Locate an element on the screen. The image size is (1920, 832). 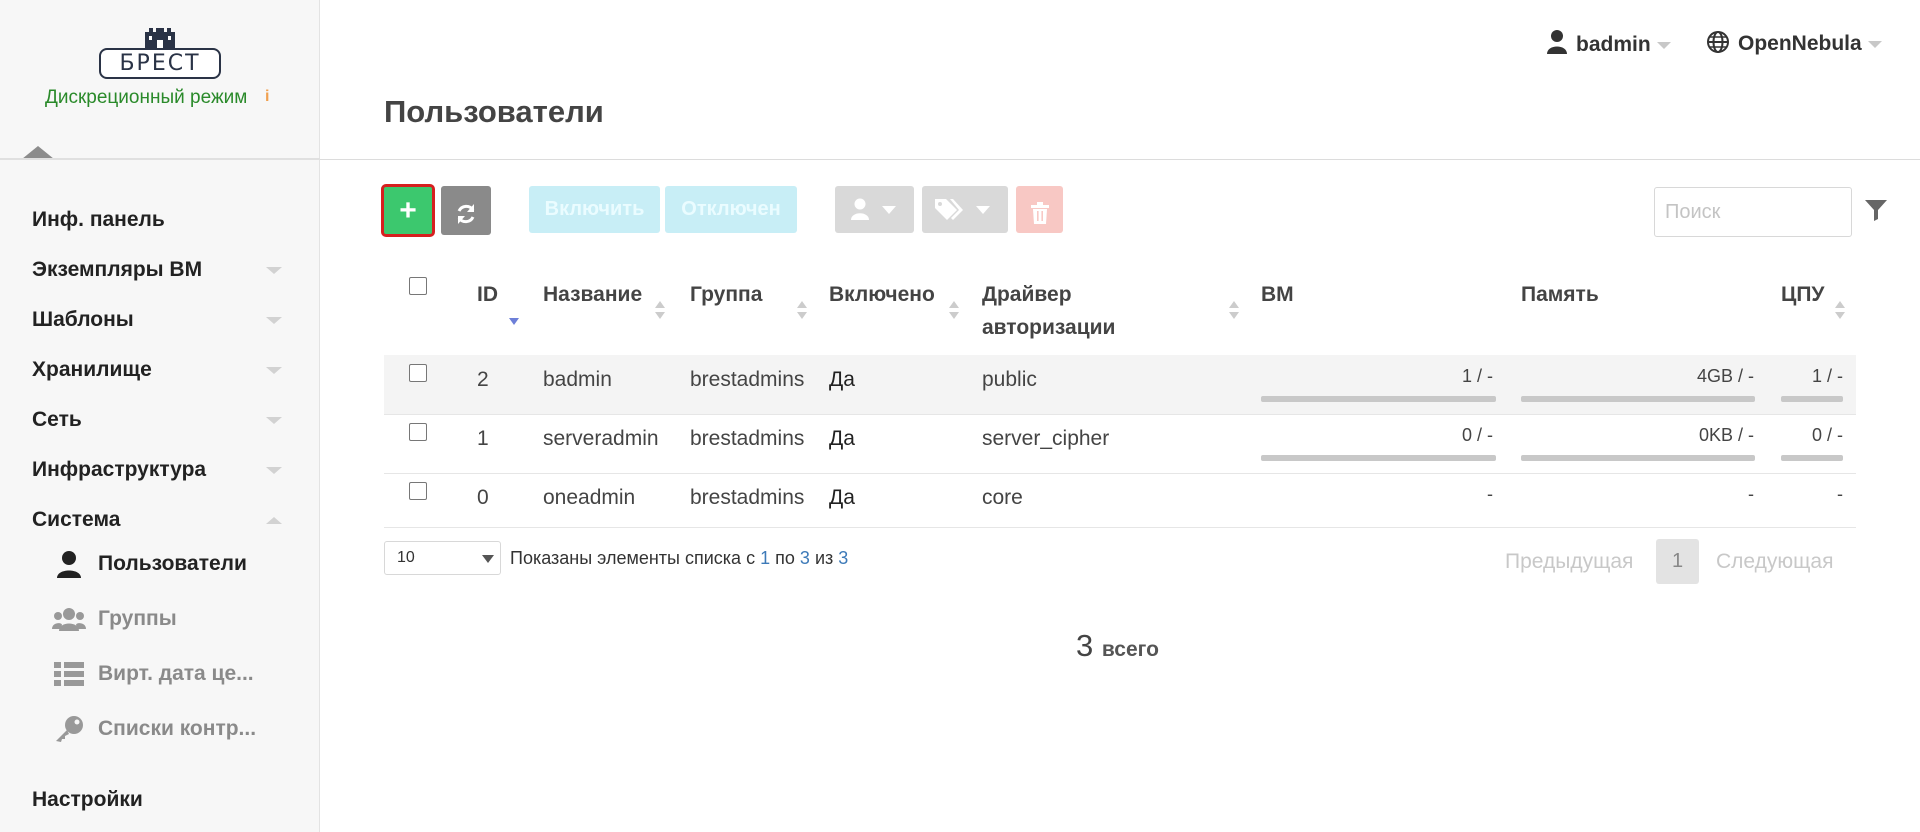
enable-button: Включить is located at coordinates (594, 209).